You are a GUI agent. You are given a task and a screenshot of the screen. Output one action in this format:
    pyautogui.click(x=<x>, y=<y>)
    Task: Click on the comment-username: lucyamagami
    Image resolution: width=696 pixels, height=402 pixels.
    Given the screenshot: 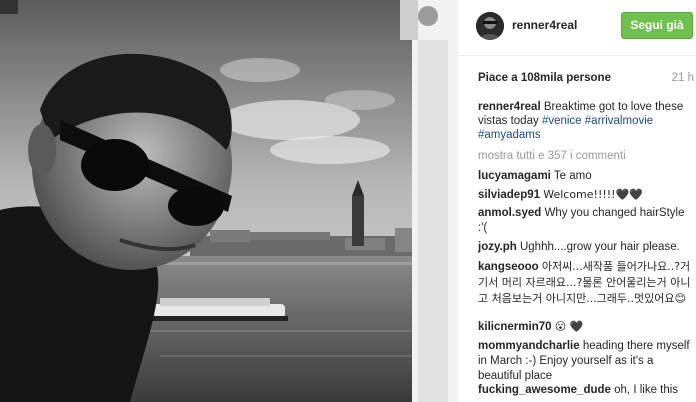 What is the action you would take?
    pyautogui.click(x=514, y=176)
    